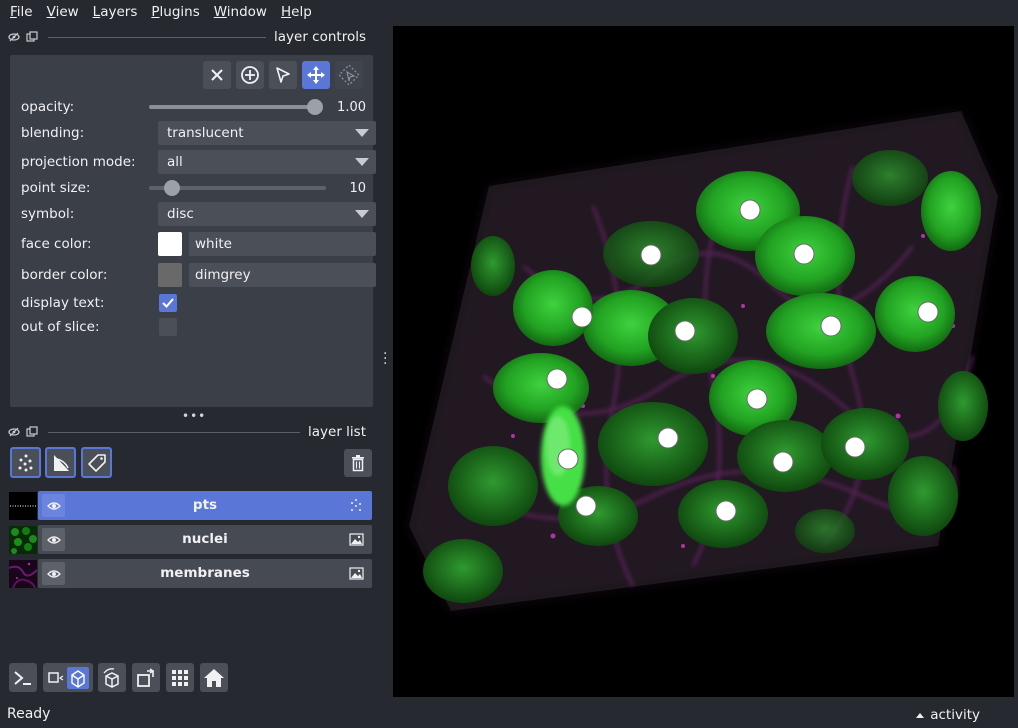 This screenshot has height=728, width=1018. I want to click on delete-points-button, so click(217, 75).